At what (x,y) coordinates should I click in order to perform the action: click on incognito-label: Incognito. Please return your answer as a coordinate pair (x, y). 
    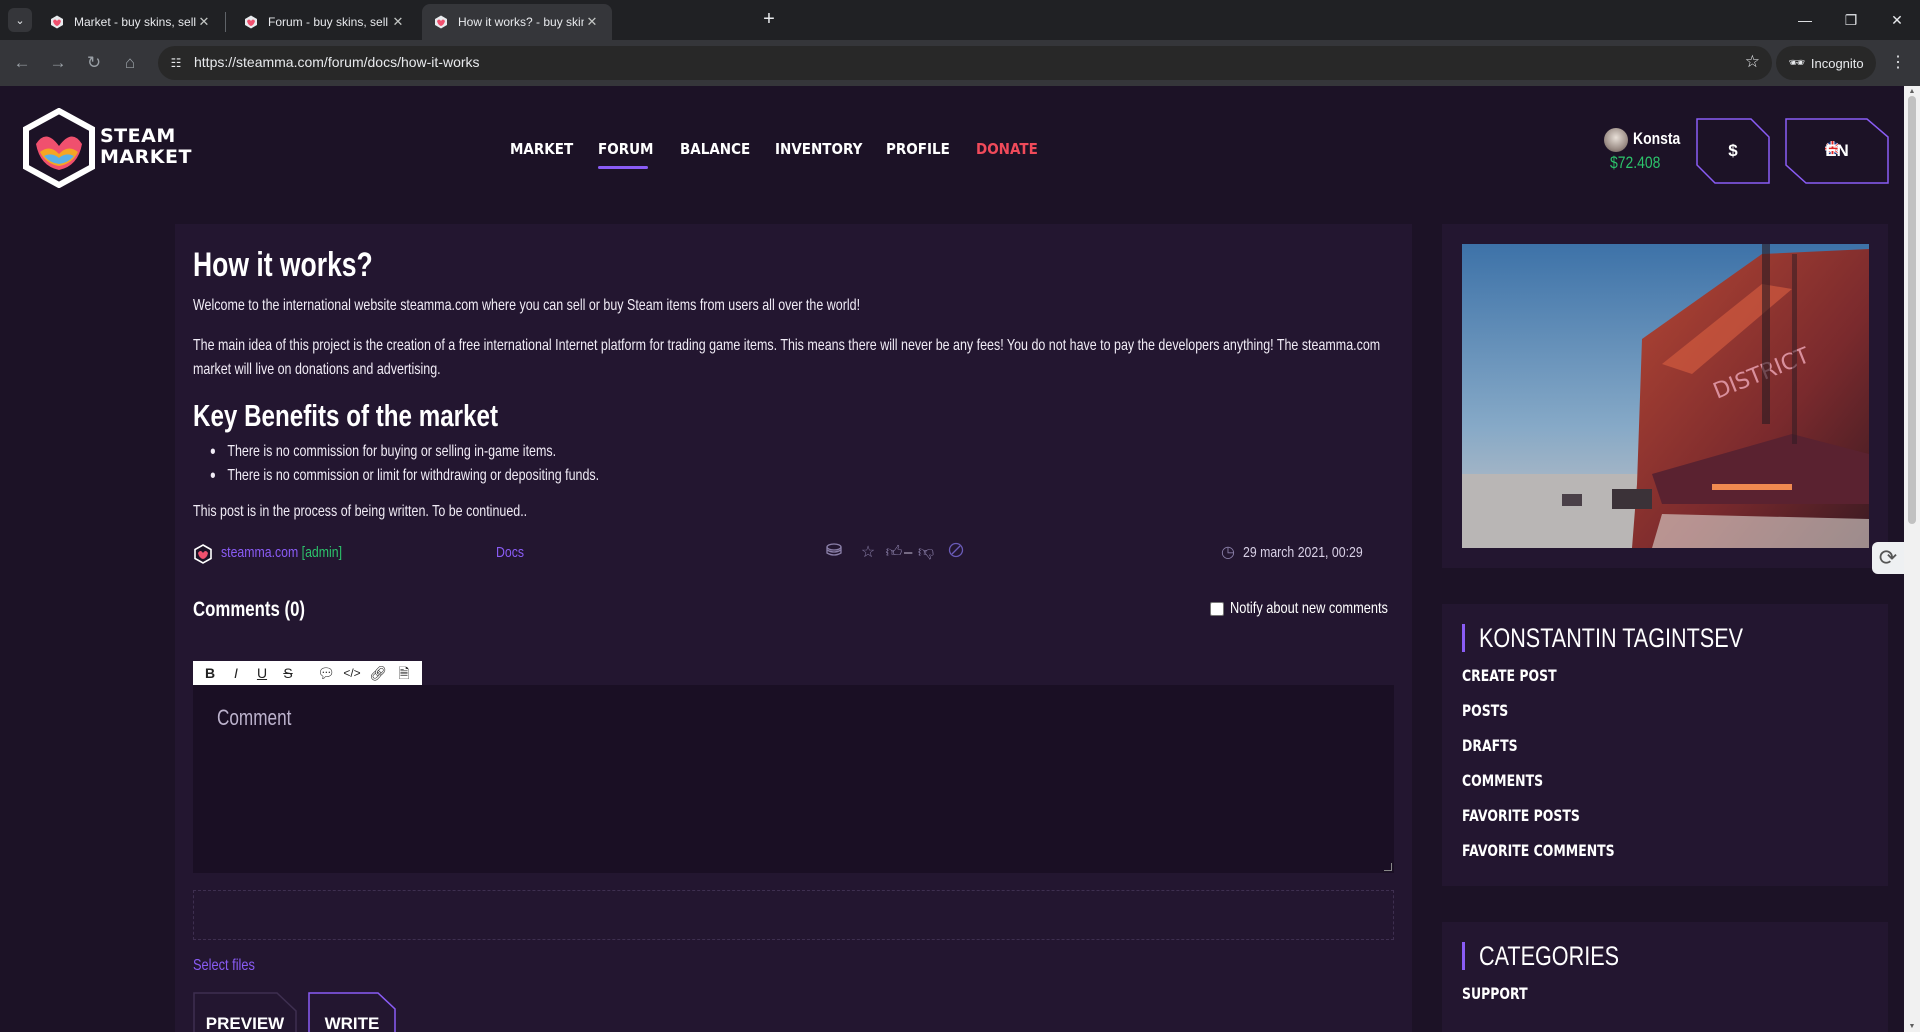
    Looking at the image, I should click on (1837, 63).